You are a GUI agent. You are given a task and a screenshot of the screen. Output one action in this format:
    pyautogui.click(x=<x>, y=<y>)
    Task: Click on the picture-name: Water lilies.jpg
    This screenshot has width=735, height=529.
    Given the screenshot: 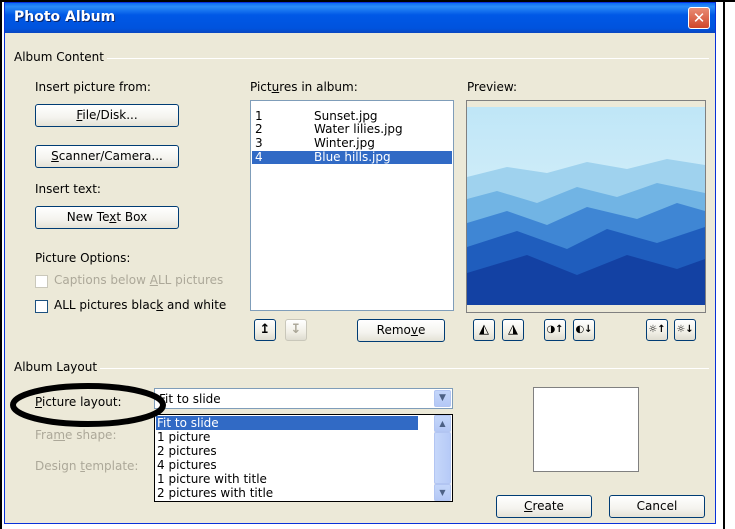 What is the action you would take?
    pyautogui.click(x=358, y=129)
    